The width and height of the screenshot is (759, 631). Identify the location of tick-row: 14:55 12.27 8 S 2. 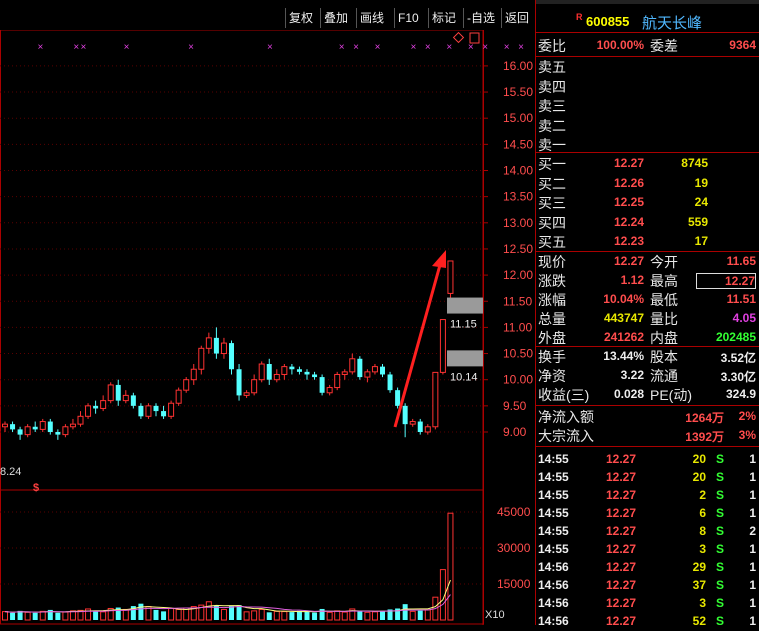
(647, 532).